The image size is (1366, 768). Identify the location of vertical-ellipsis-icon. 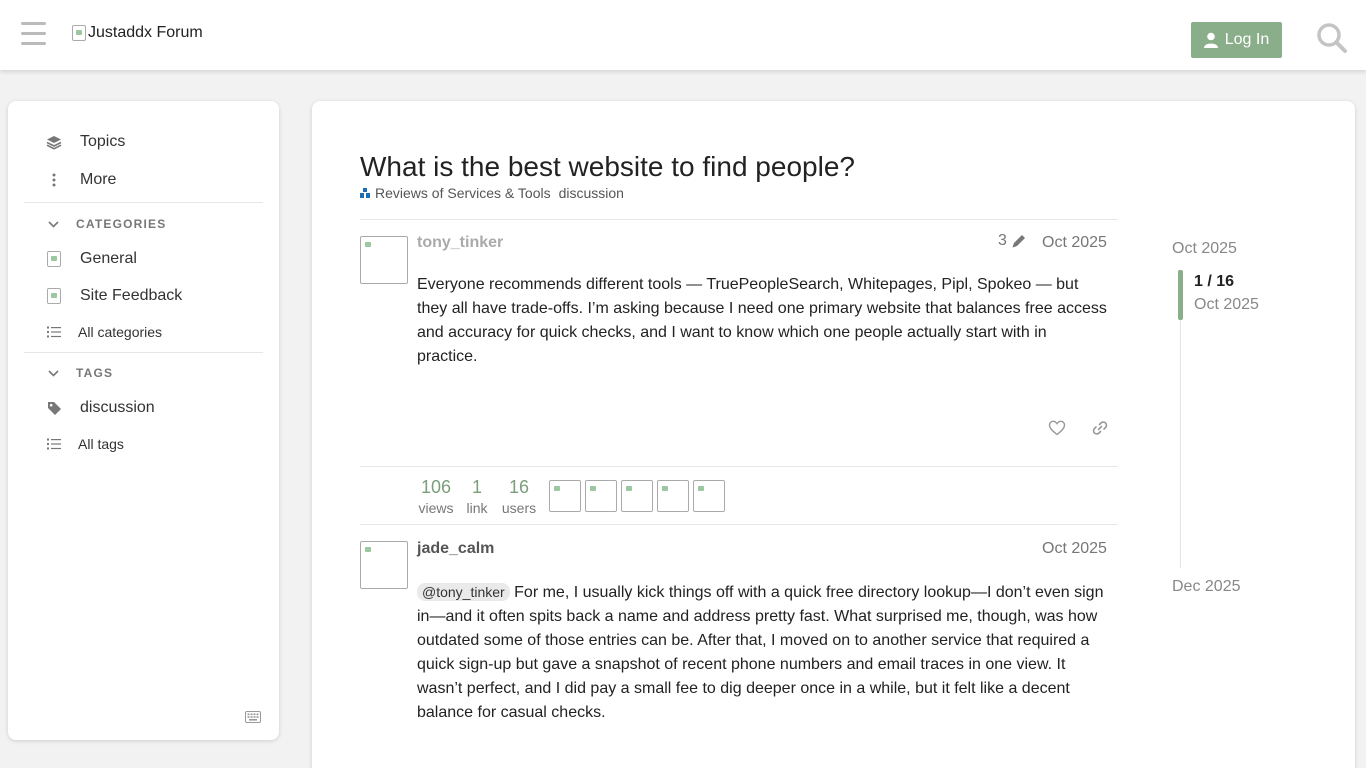
(54, 180).